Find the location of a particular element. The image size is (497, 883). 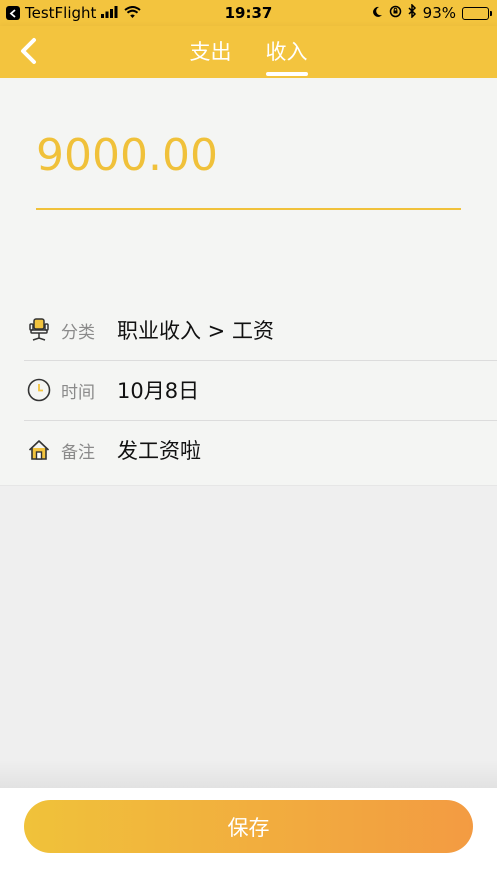

category-value: 职业收入 > 工资 is located at coordinates (195, 331).